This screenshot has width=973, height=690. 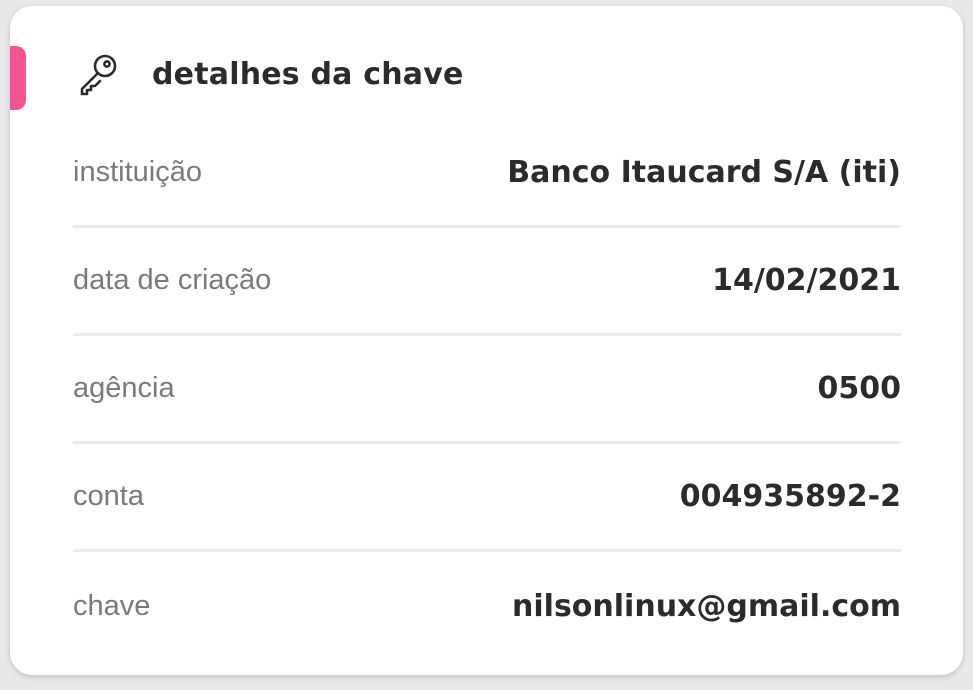 What do you see at coordinates (487, 606) in the screenshot?
I see `detail-row-chave: chave nilsonlinux@gmail.com` at bounding box center [487, 606].